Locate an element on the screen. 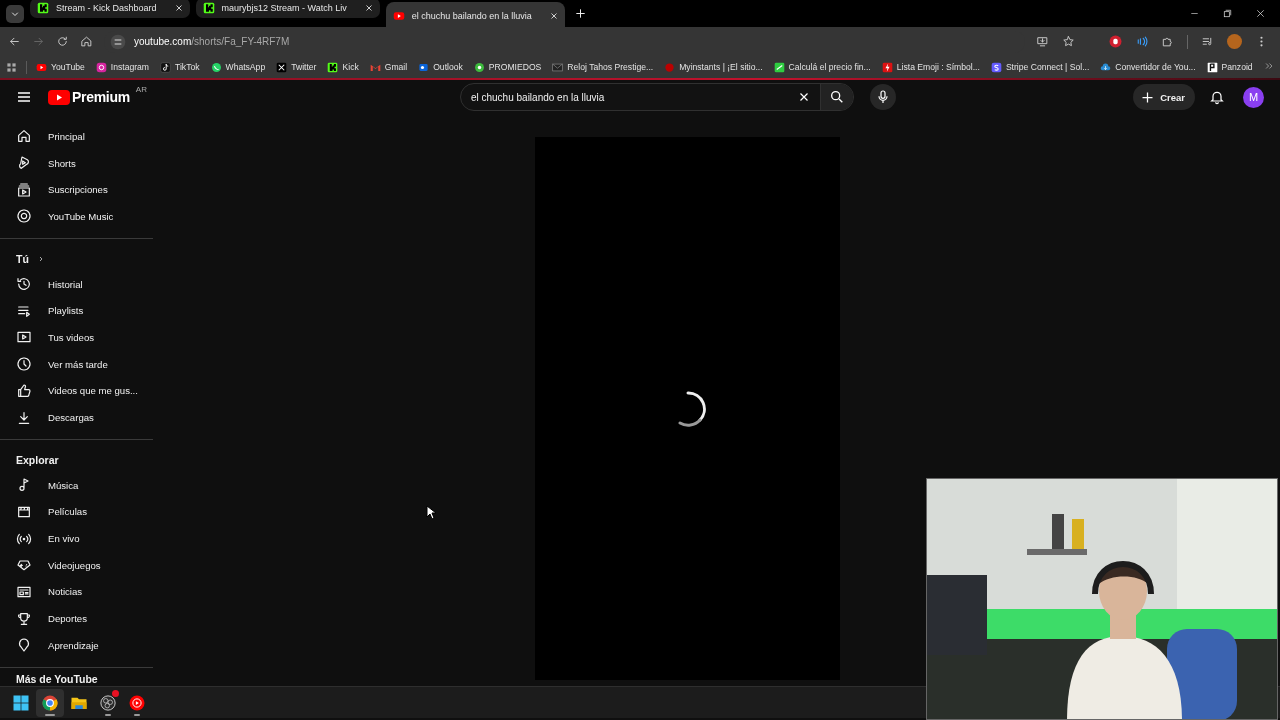  apps-grid-icon is located at coordinates (11, 67).